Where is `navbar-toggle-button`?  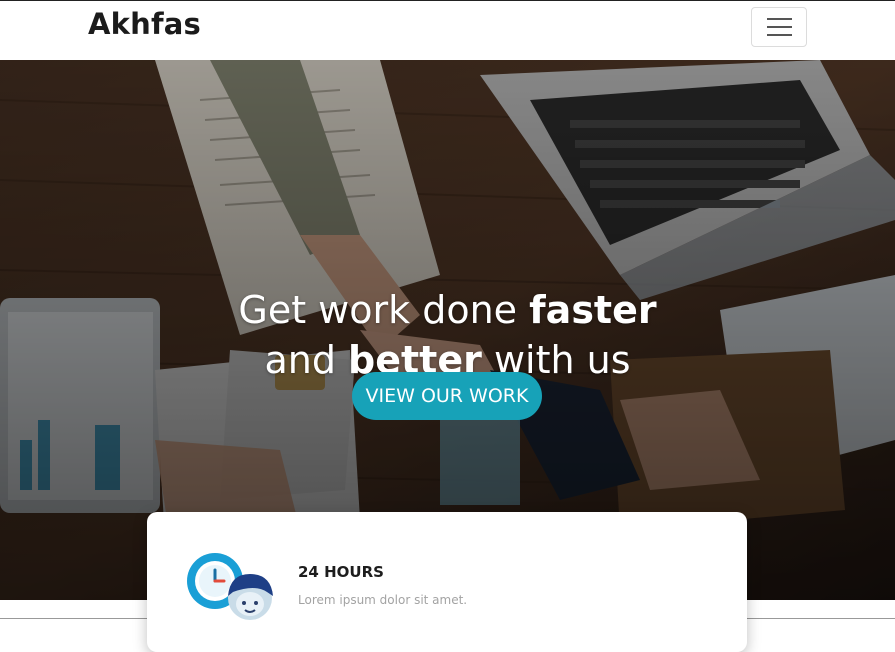
navbar-toggle-button is located at coordinates (779, 27).